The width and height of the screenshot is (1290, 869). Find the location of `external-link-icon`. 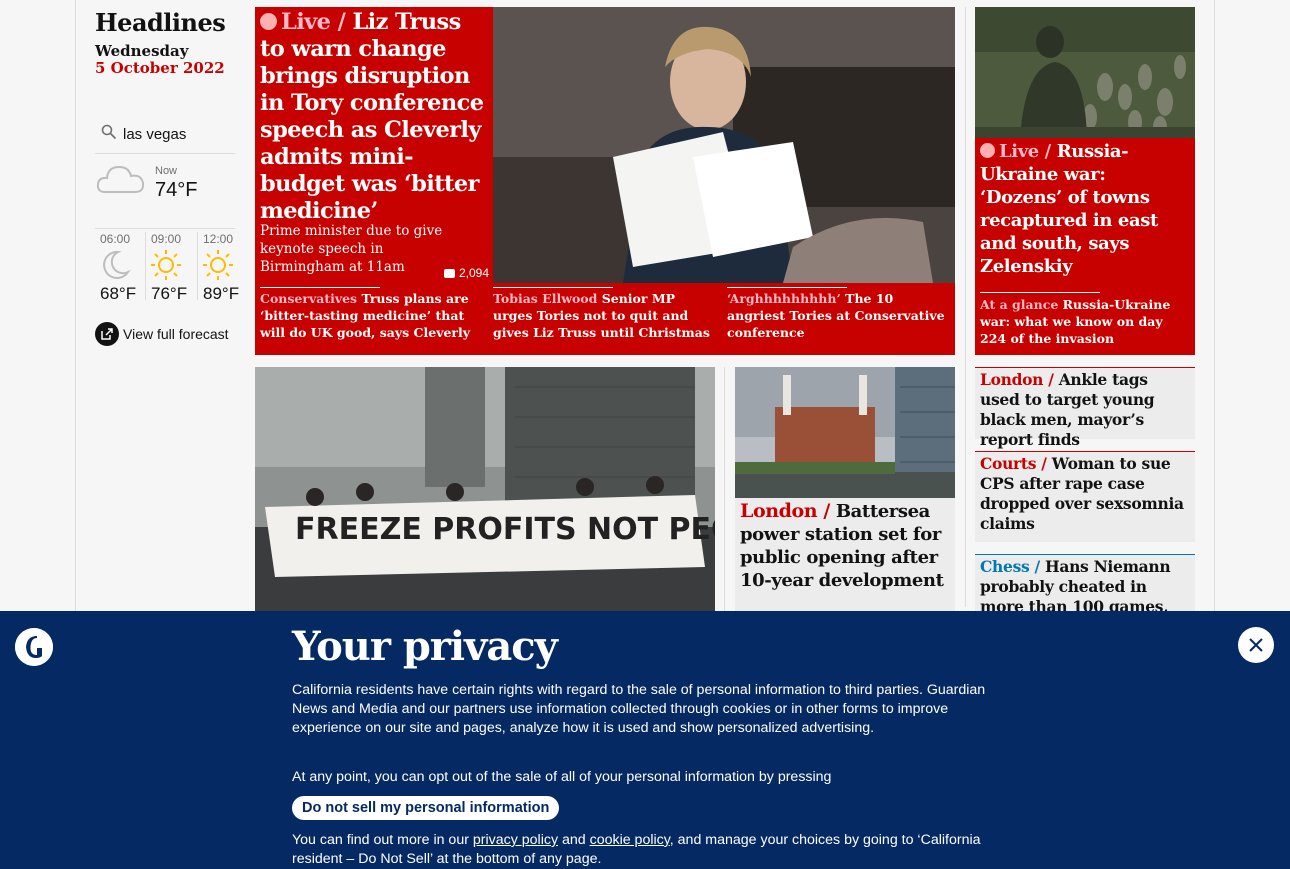

external-link-icon is located at coordinates (107, 334).